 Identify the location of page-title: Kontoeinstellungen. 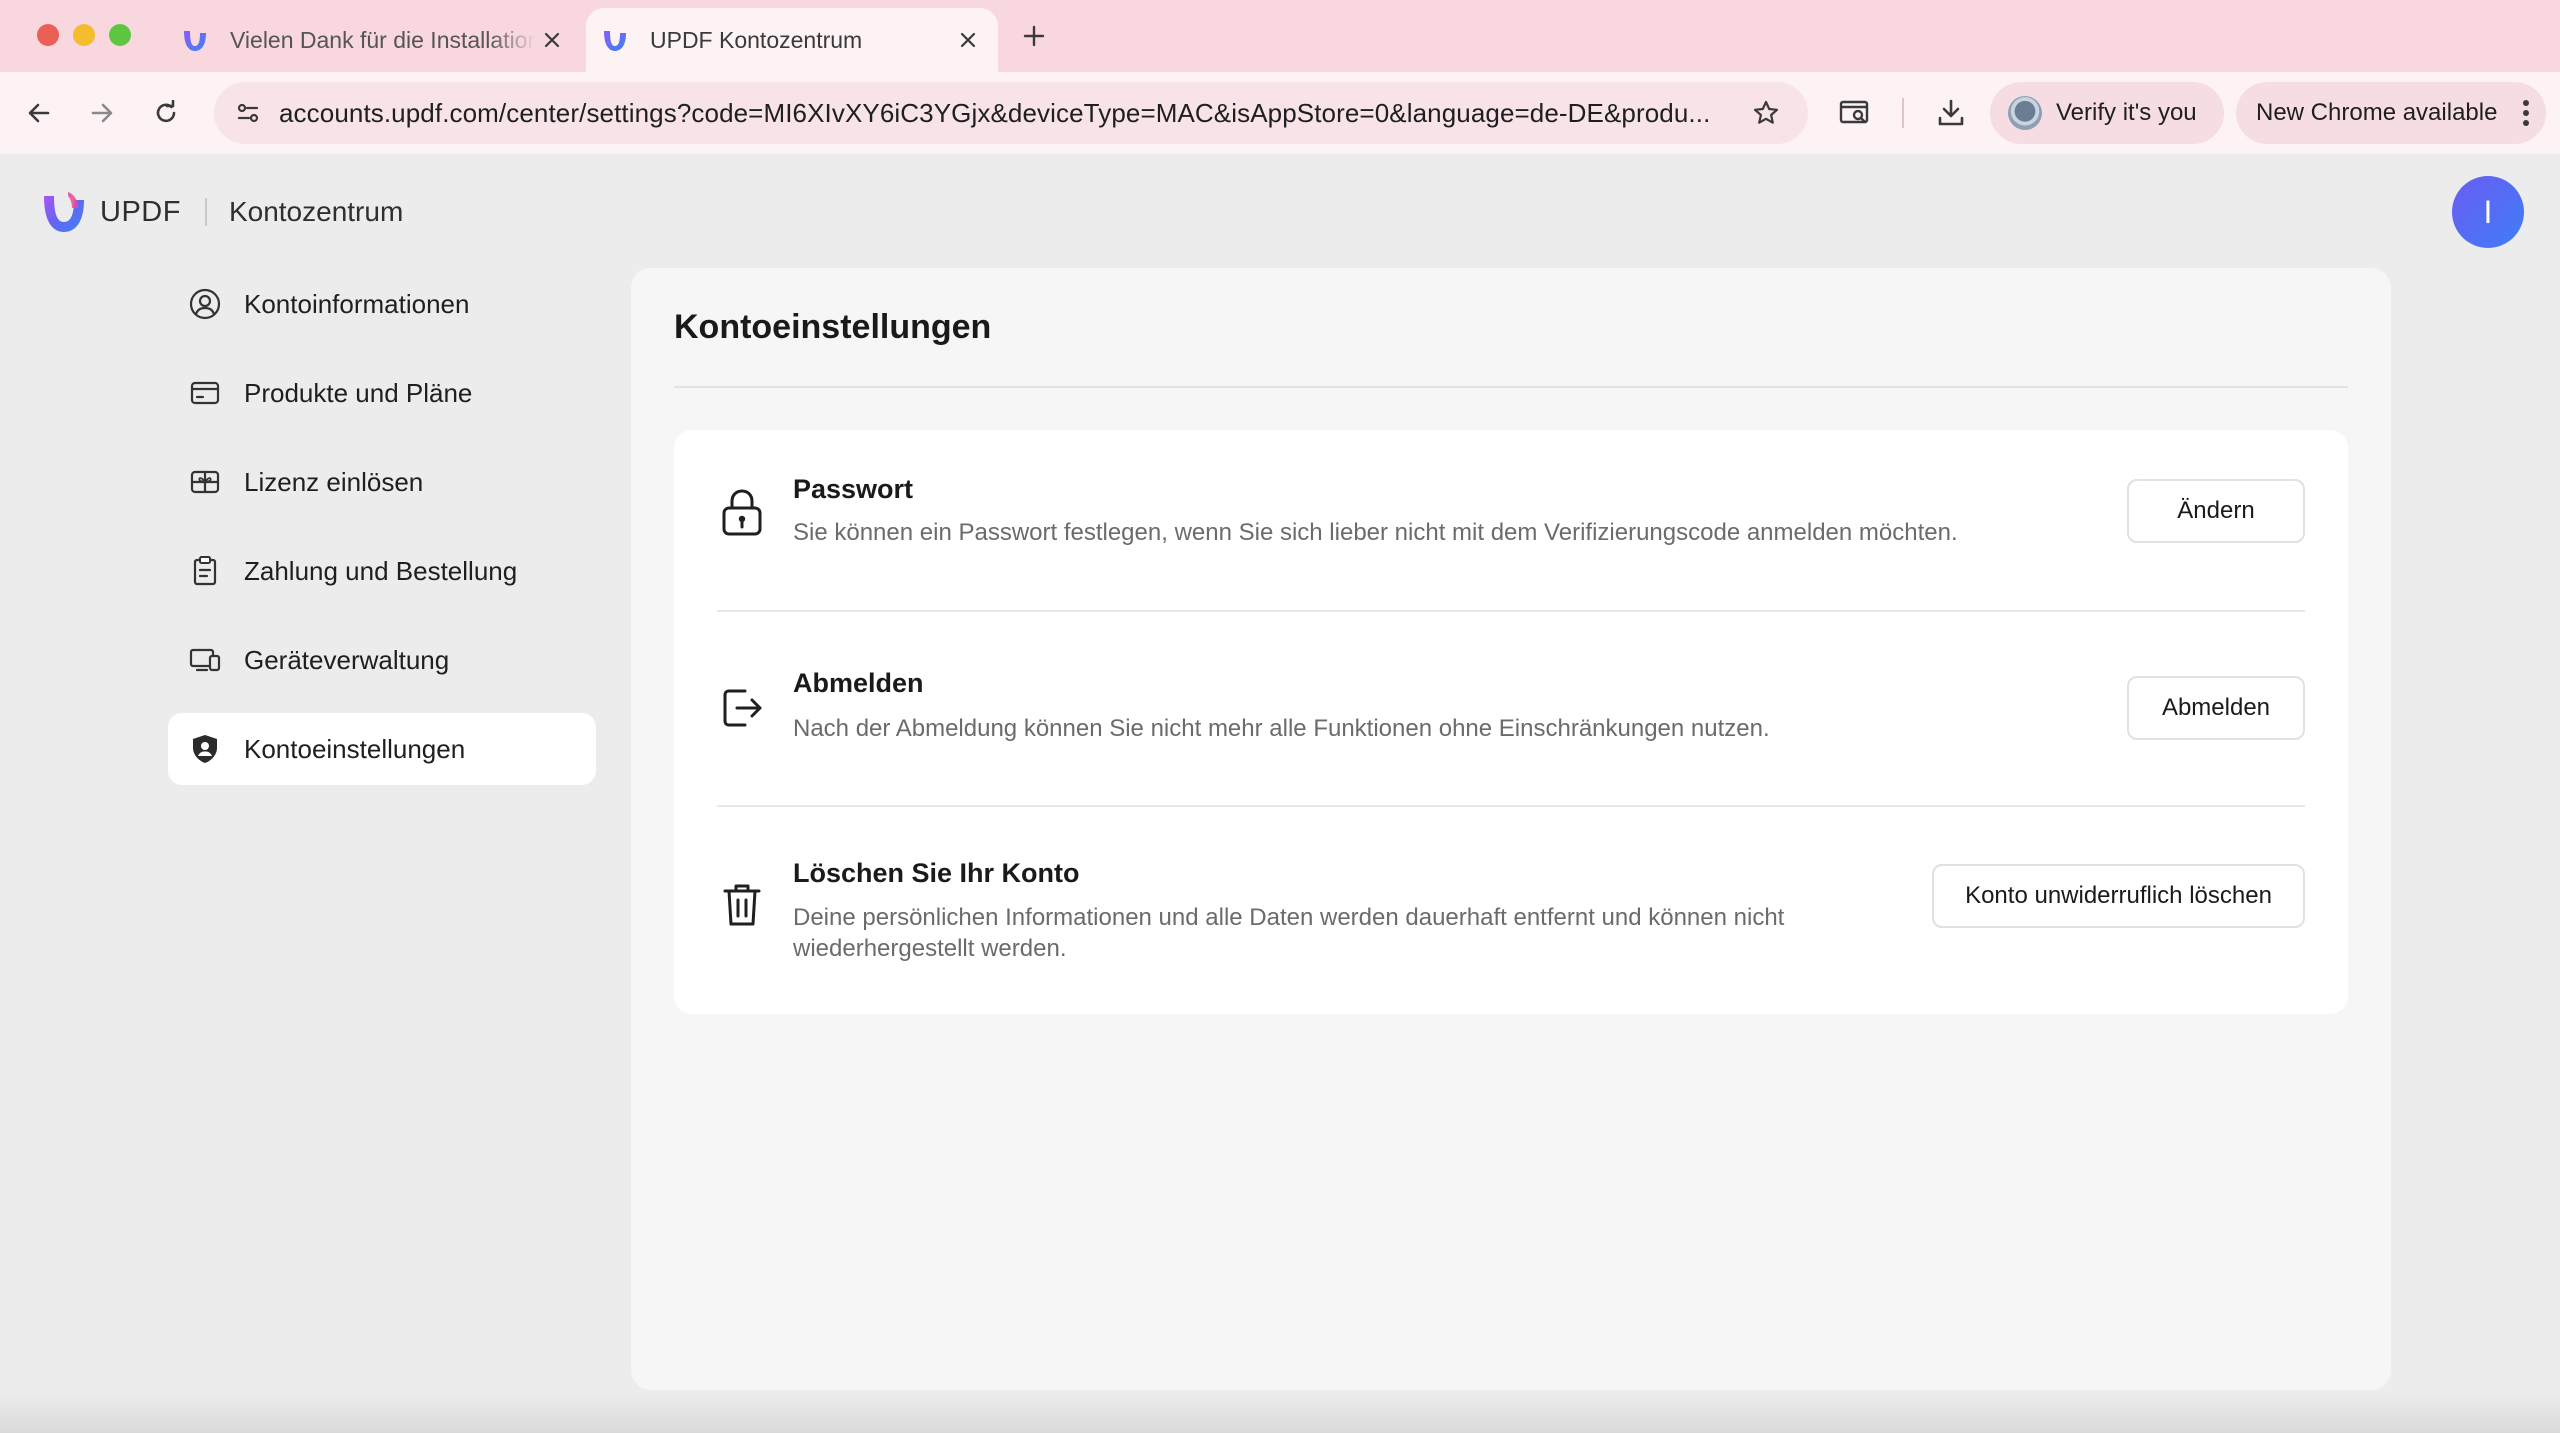
(833, 327).